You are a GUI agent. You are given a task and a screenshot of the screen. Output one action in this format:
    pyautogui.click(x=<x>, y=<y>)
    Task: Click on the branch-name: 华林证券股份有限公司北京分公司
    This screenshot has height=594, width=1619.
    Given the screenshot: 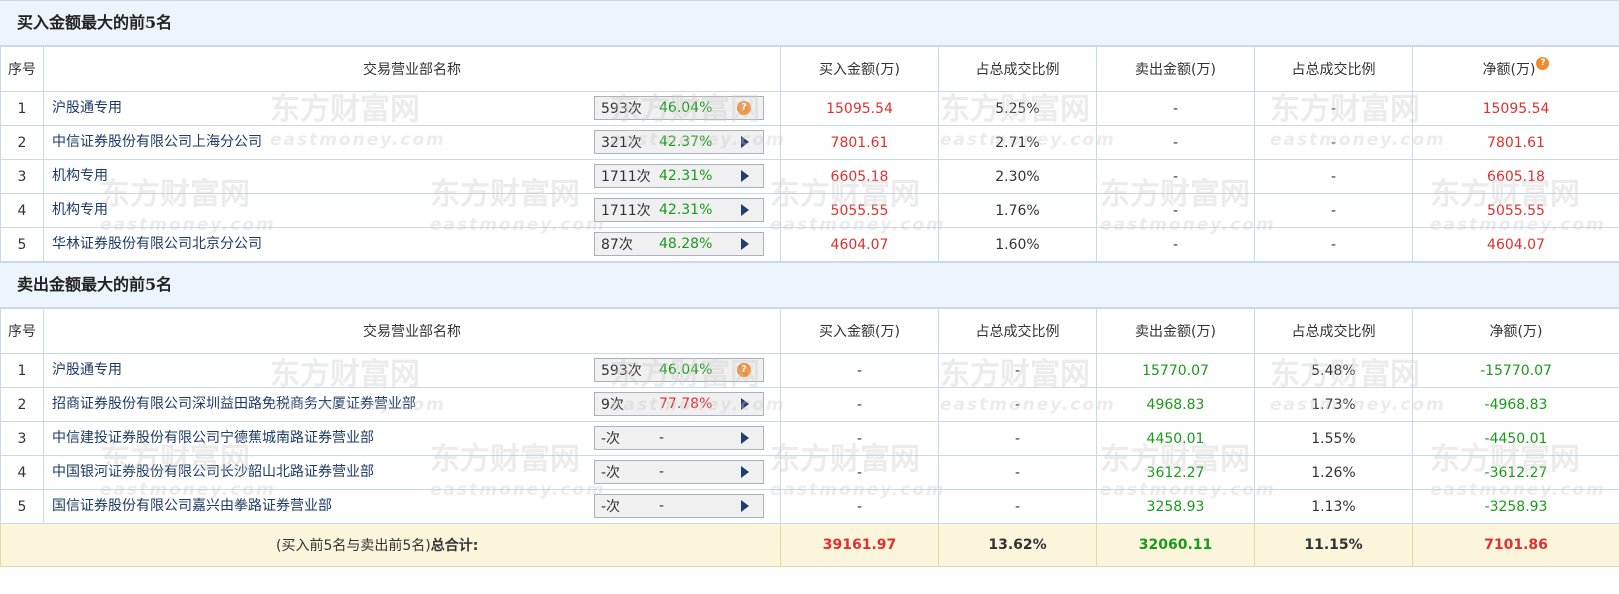 What is the action you would take?
    pyautogui.click(x=157, y=243)
    